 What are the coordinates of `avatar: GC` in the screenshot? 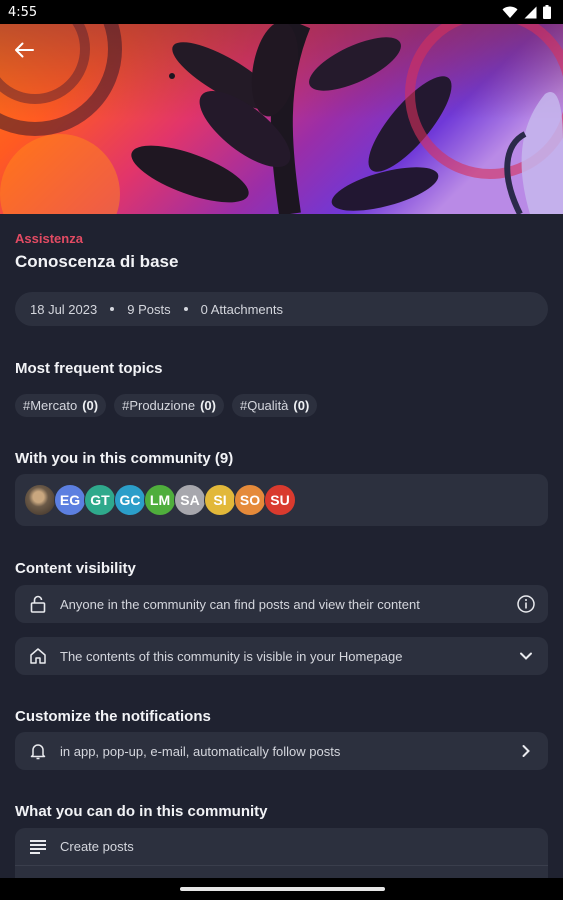 It's located at (130, 500).